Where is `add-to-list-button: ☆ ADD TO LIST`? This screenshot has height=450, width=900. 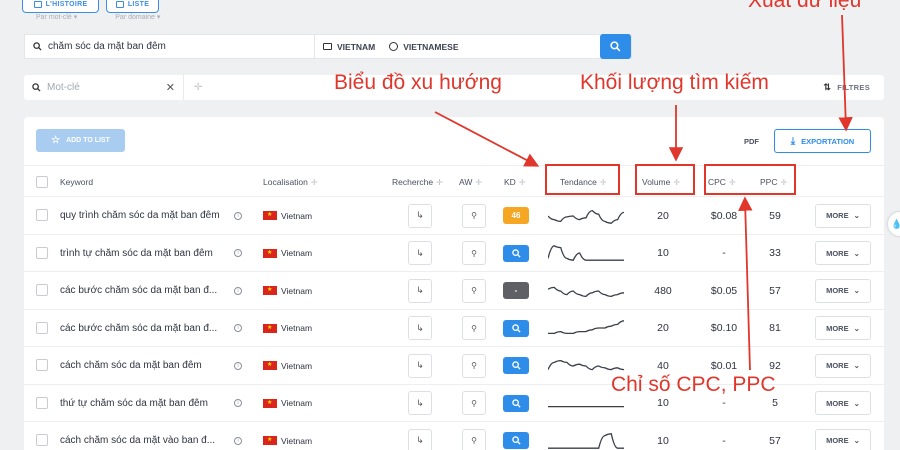 add-to-list-button: ☆ ADD TO LIST is located at coordinates (80, 140).